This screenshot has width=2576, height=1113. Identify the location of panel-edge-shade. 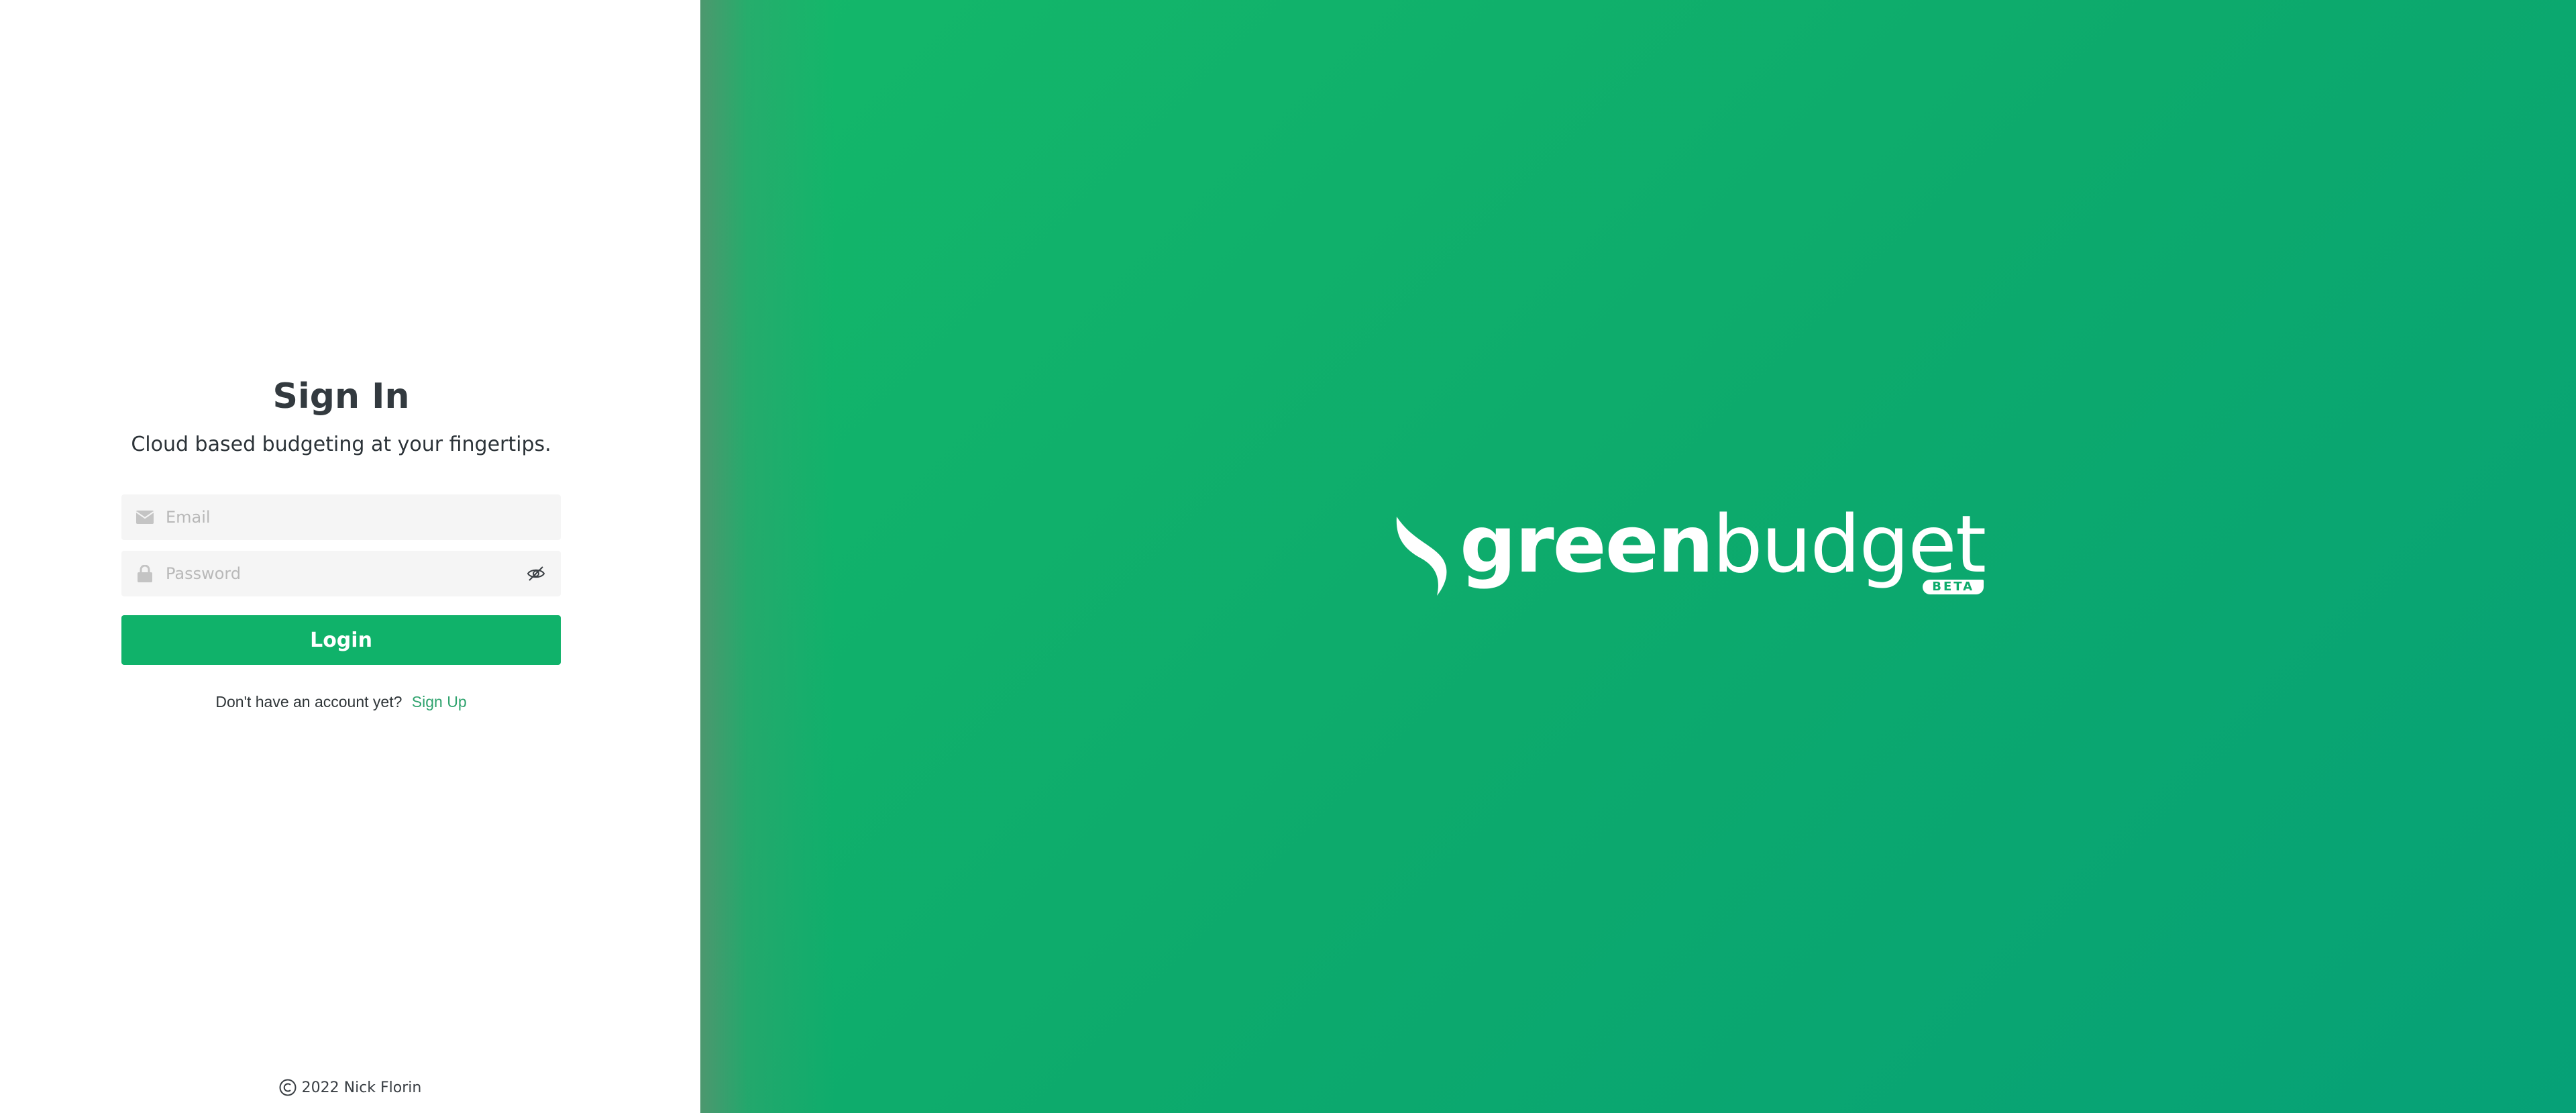
(767, 556).